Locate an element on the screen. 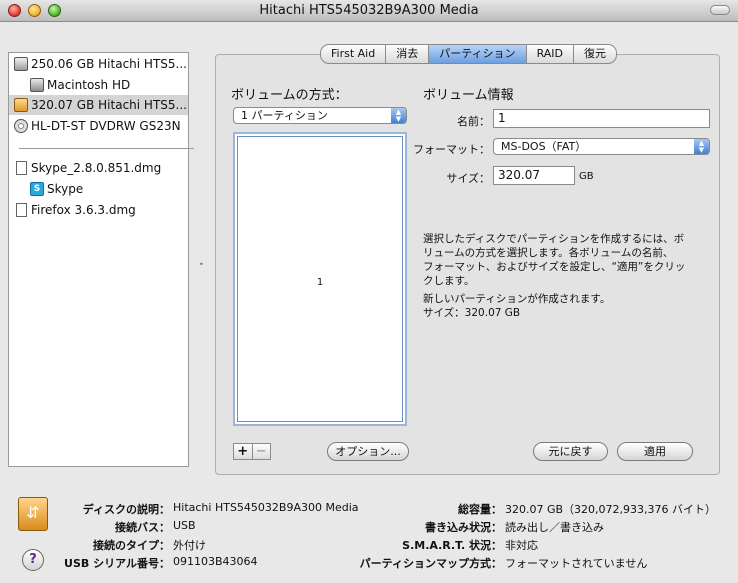  size-unit: GB is located at coordinates (586, 176).